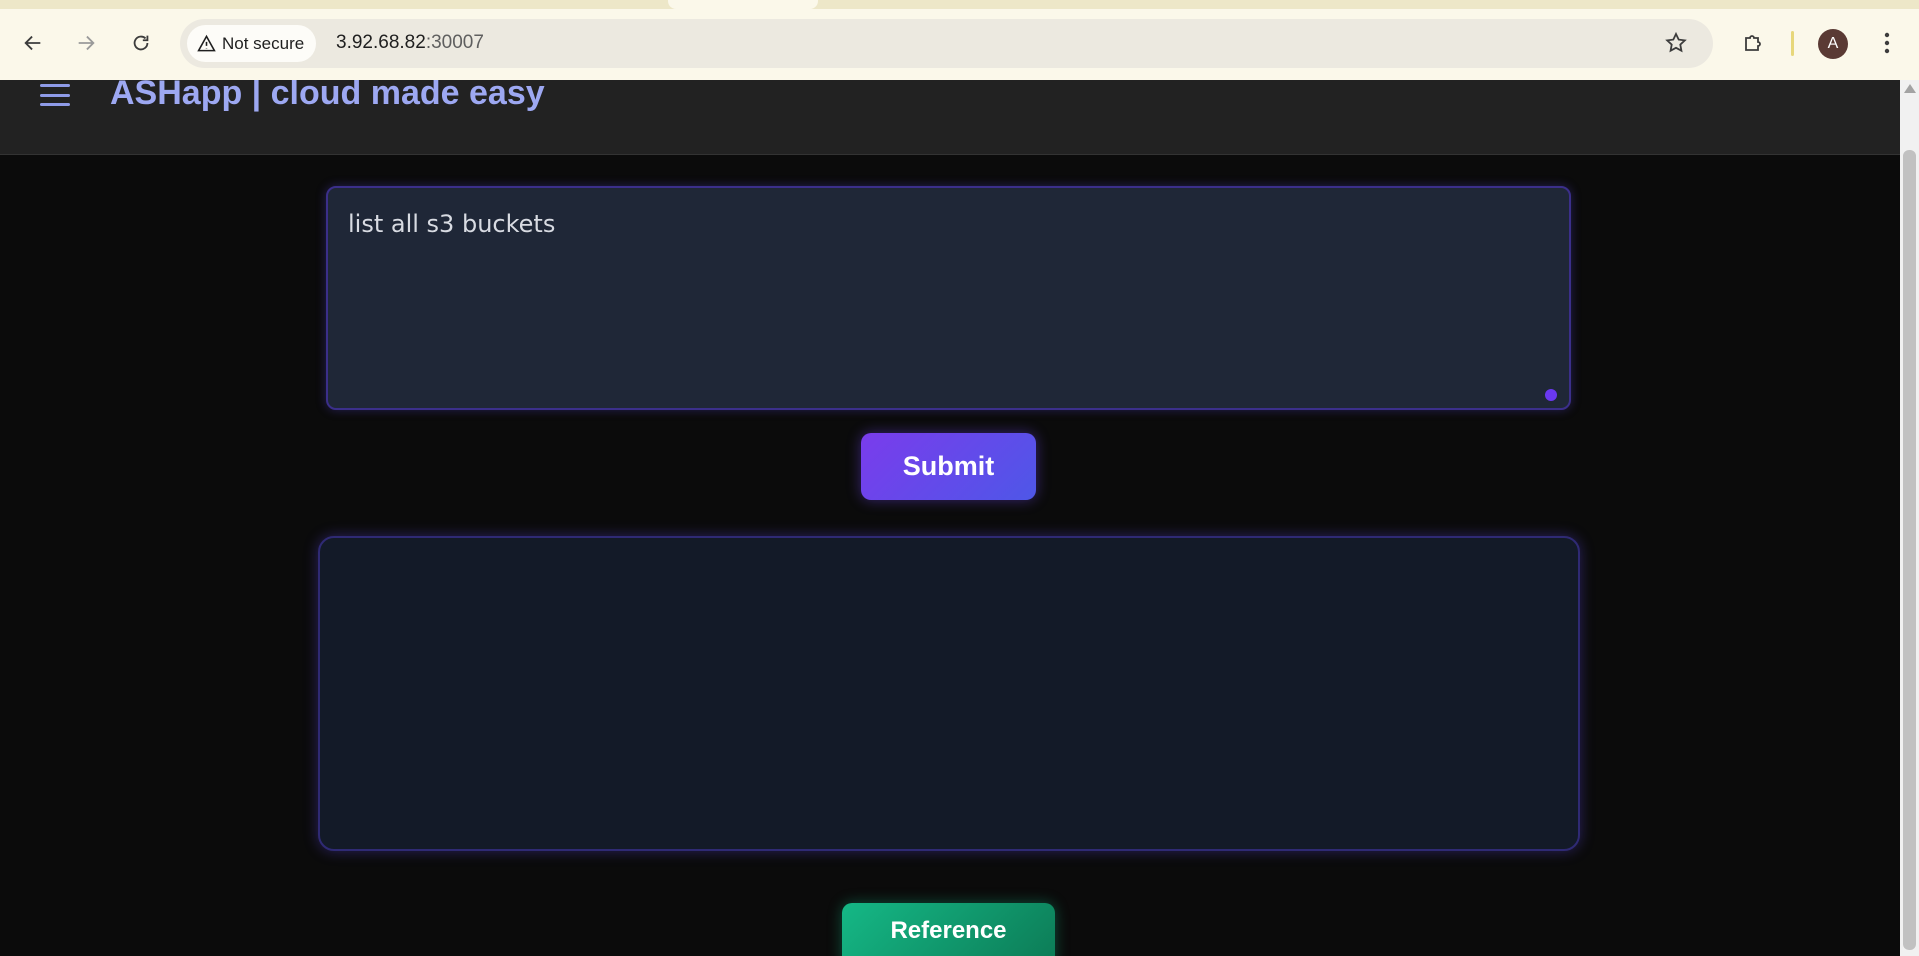 The width and height of the screenshot is (1919, 956). Describe the element at coordinates (263, 43) in the screenshot. I see `security-label: Not secure` at that location.